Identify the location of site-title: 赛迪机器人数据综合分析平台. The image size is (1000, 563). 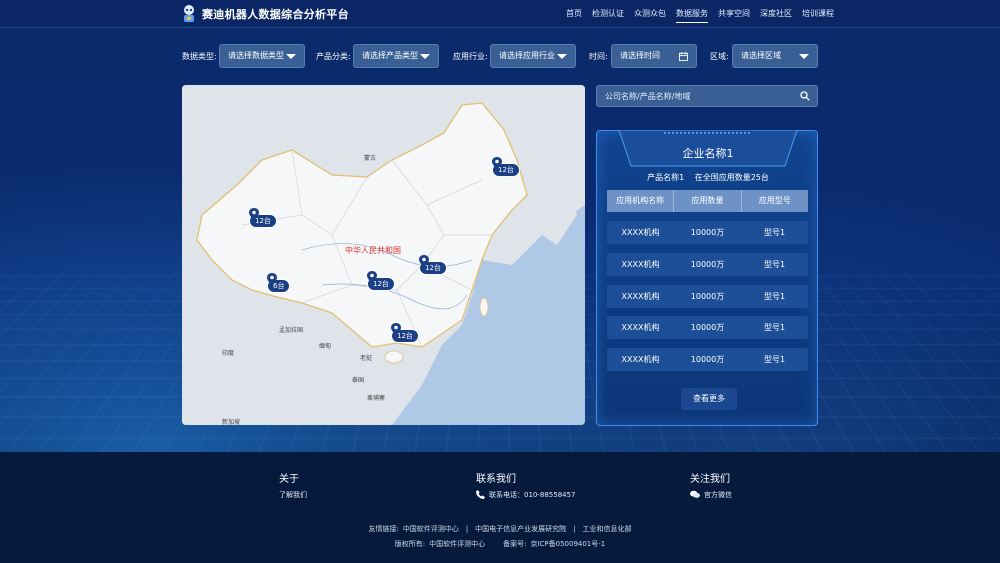
(275, 14).